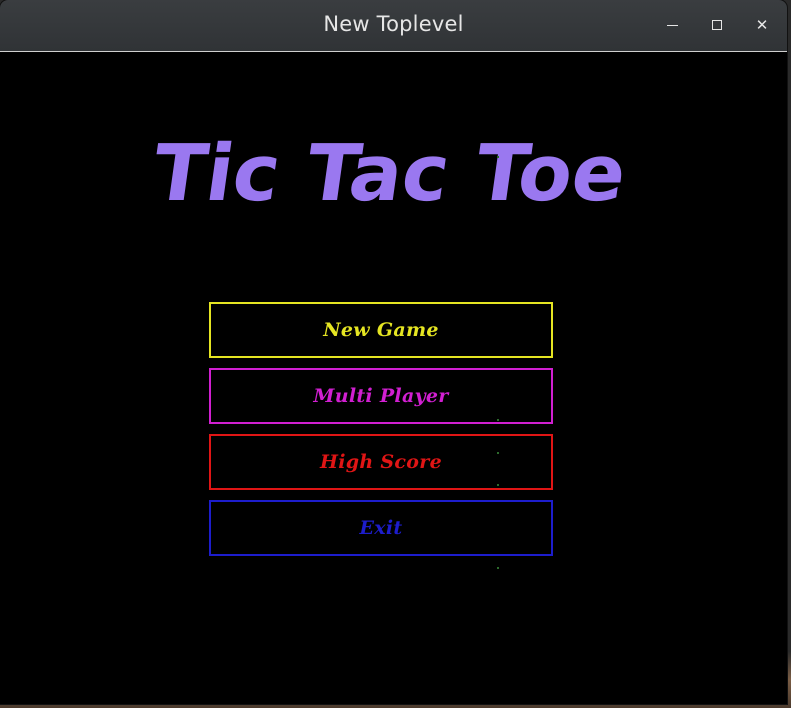 Image resolution: width=791 pixels, height=708 pixels. I want to click on maximize-icon, so click(717, 25).